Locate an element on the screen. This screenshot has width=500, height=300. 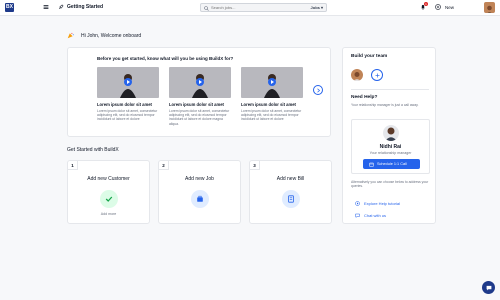
step-title: Add new Customer is located at coordinates (108, 179).